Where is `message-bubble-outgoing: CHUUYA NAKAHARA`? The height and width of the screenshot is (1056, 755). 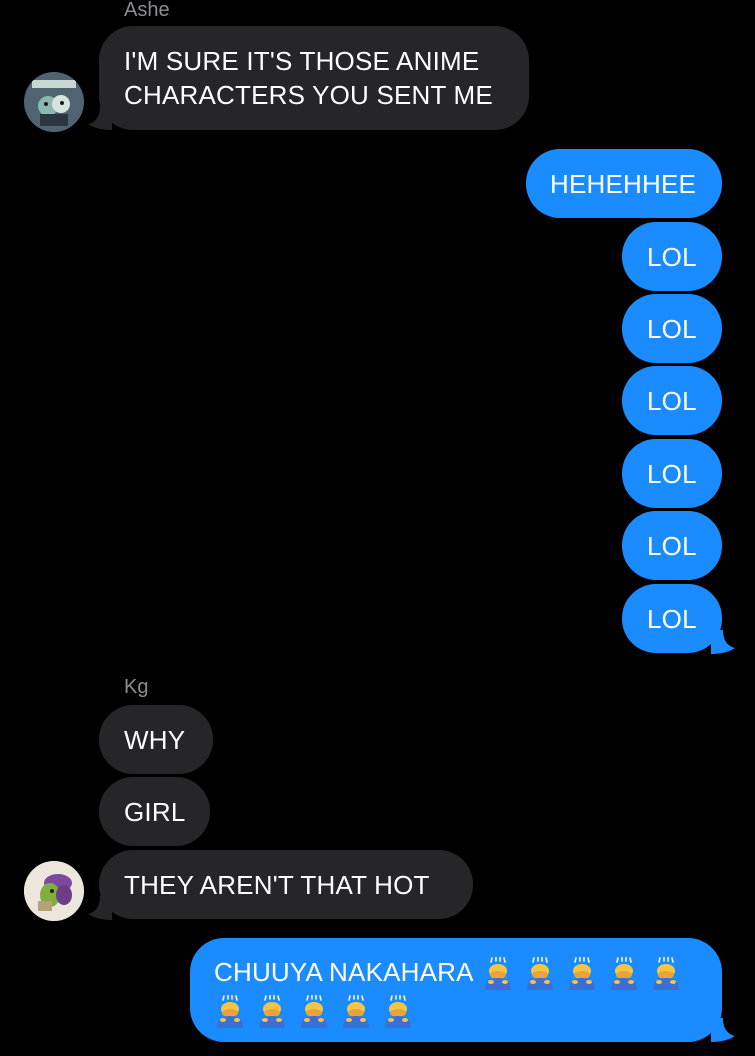
message-bubble-outgoing: CHUUYA NAKAHARA is located at coordinates (456, 990).